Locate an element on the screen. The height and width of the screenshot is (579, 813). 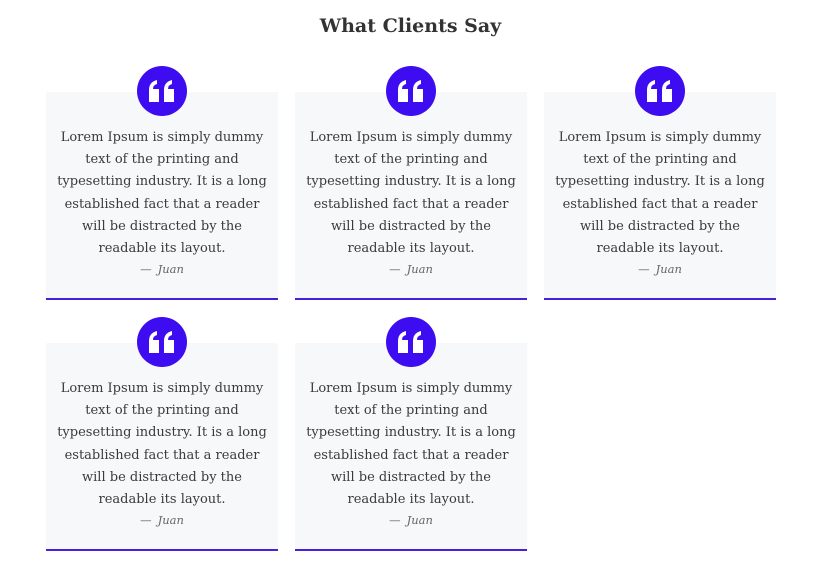
section-title: What Clients Say is located at coordinates (410, 26).